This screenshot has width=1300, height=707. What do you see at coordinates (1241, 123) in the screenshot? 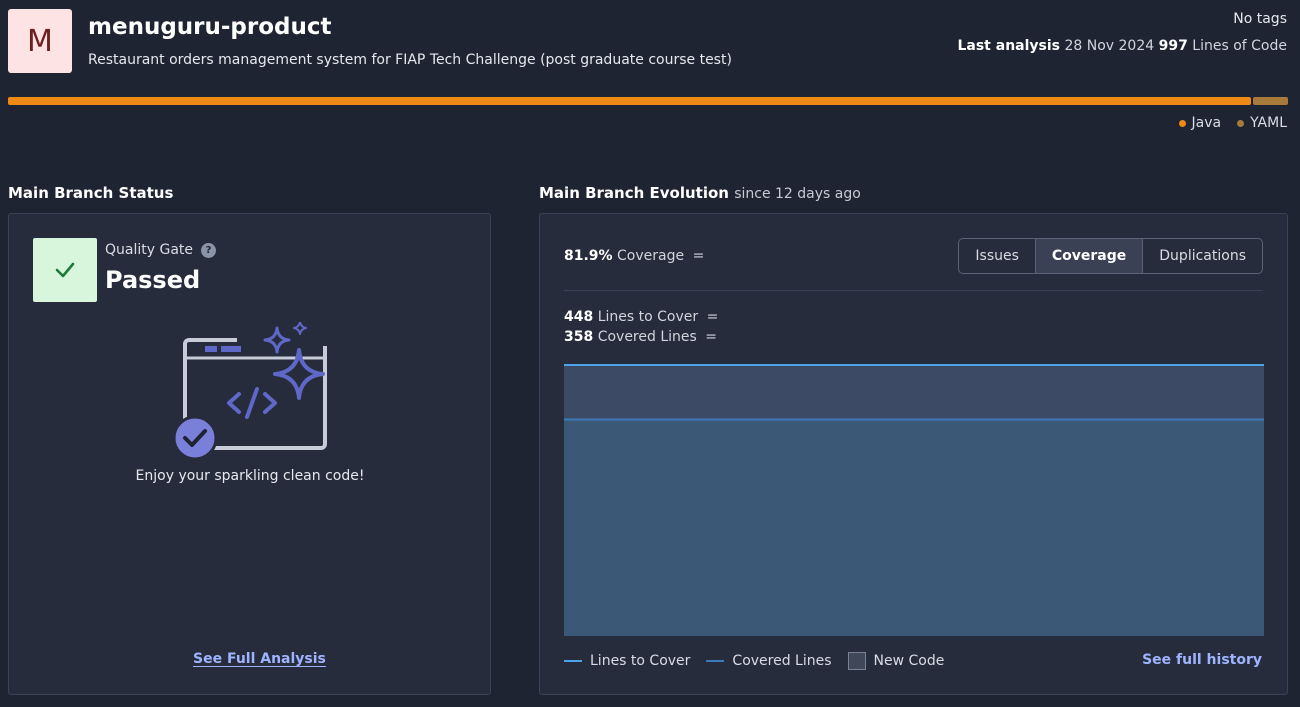
I see `yaml-dot-icon` at bounding box center [1241, 123].